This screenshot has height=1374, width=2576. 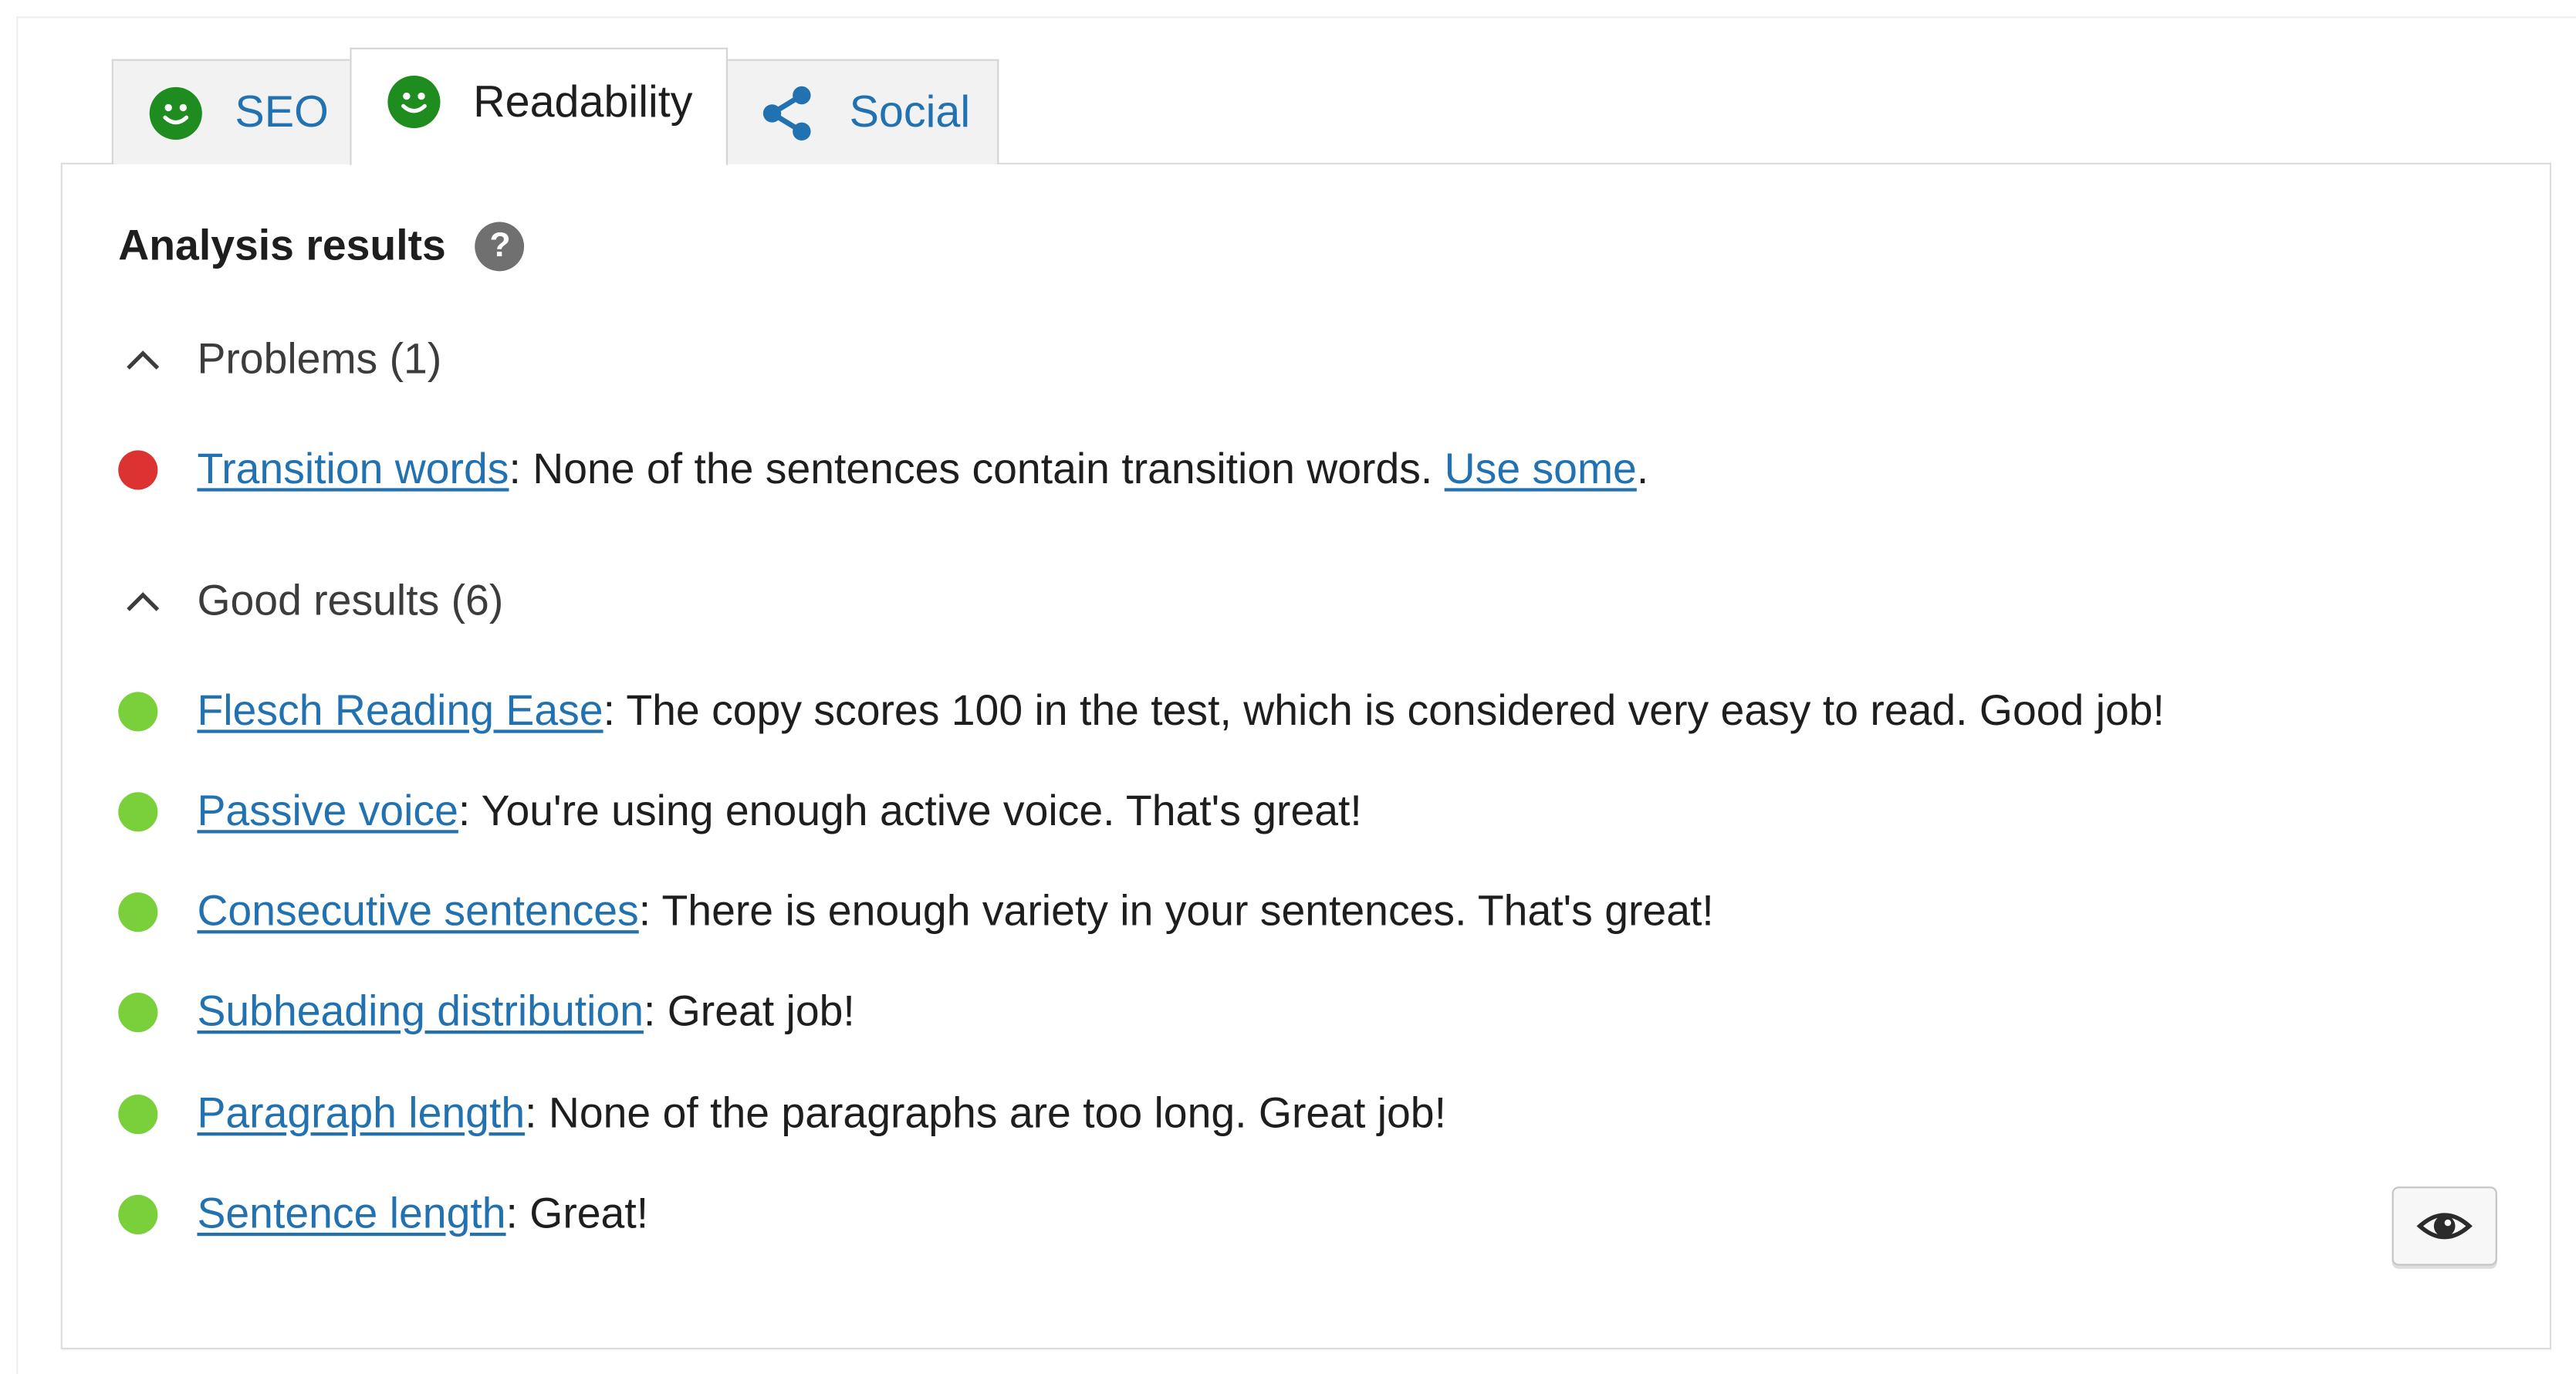 I want to click on share-icon, so click(x=786, y=113).